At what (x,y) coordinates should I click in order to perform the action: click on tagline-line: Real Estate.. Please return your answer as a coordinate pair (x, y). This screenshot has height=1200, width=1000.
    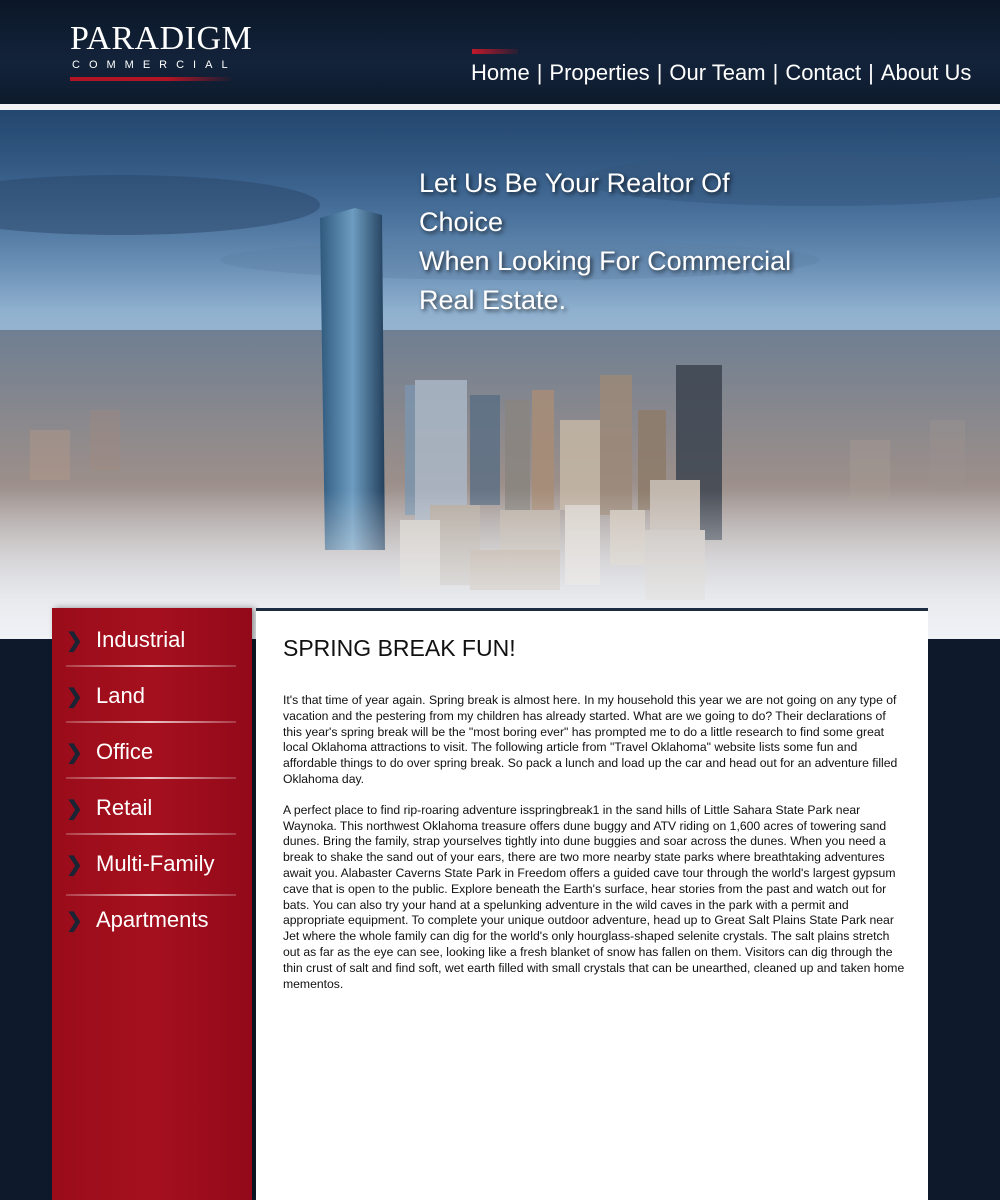
    Looking at the image, I should click on (493, 300).